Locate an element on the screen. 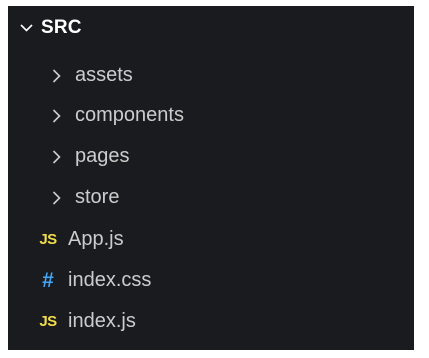  src-folder-header: SRC is located at coordinates (211, 27).